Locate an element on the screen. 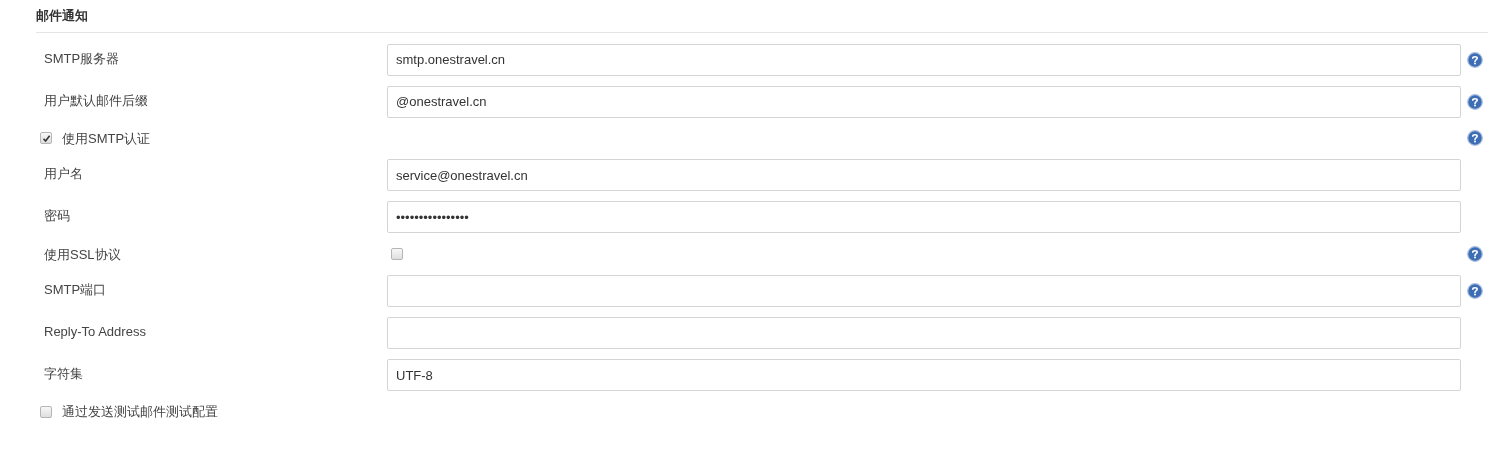 The height and width of the screenshot is (450, 1500). field-label: 使用SSL协议 is located at coordinates (82, 254).